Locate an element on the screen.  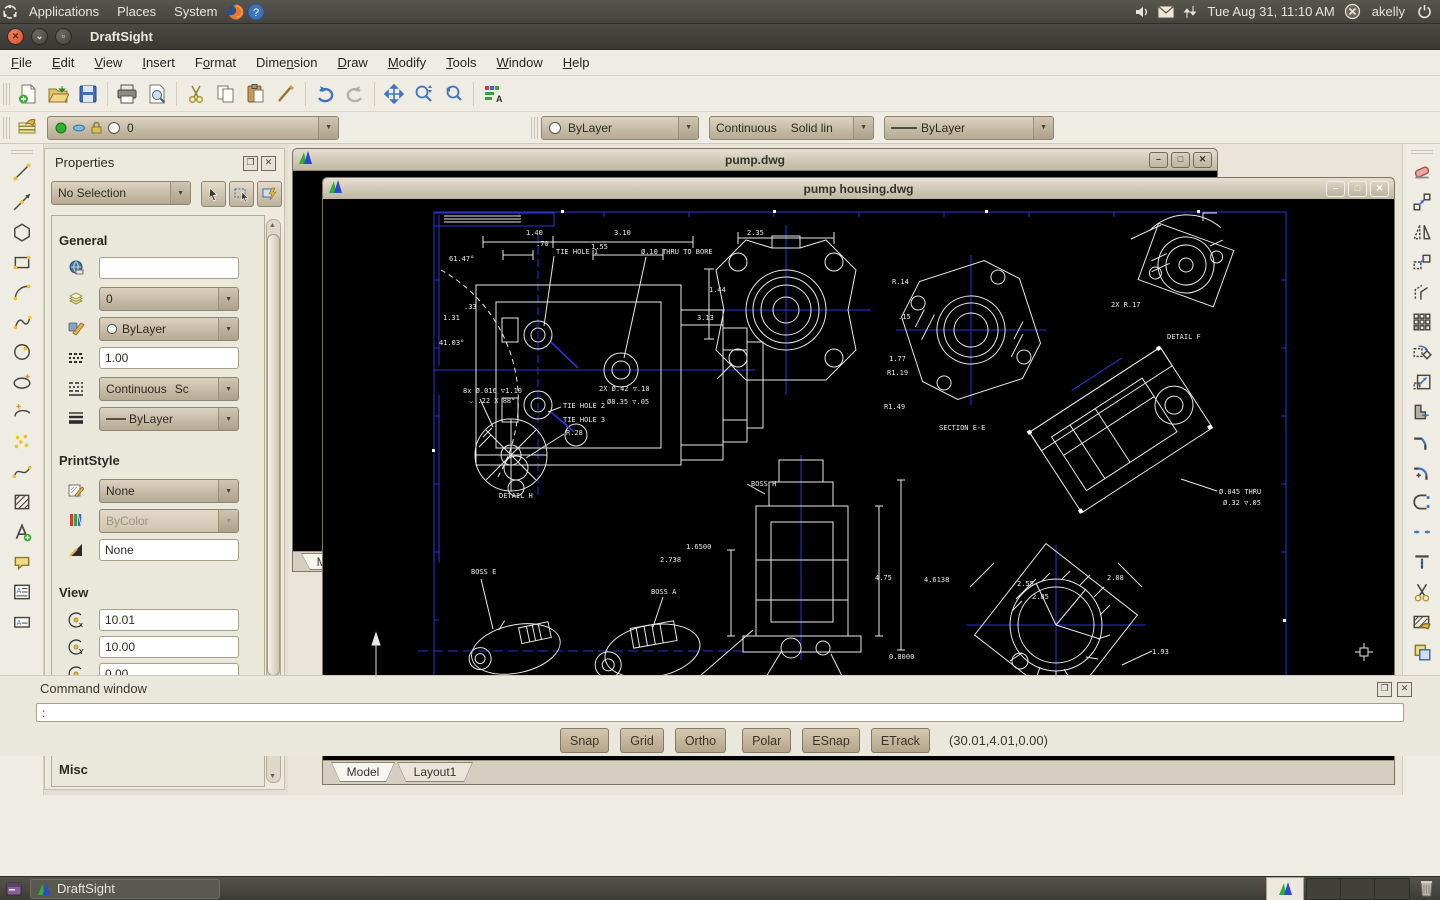
clock: Tue Aug 31, 11:10 AM is located at coordinates (1271, 11).